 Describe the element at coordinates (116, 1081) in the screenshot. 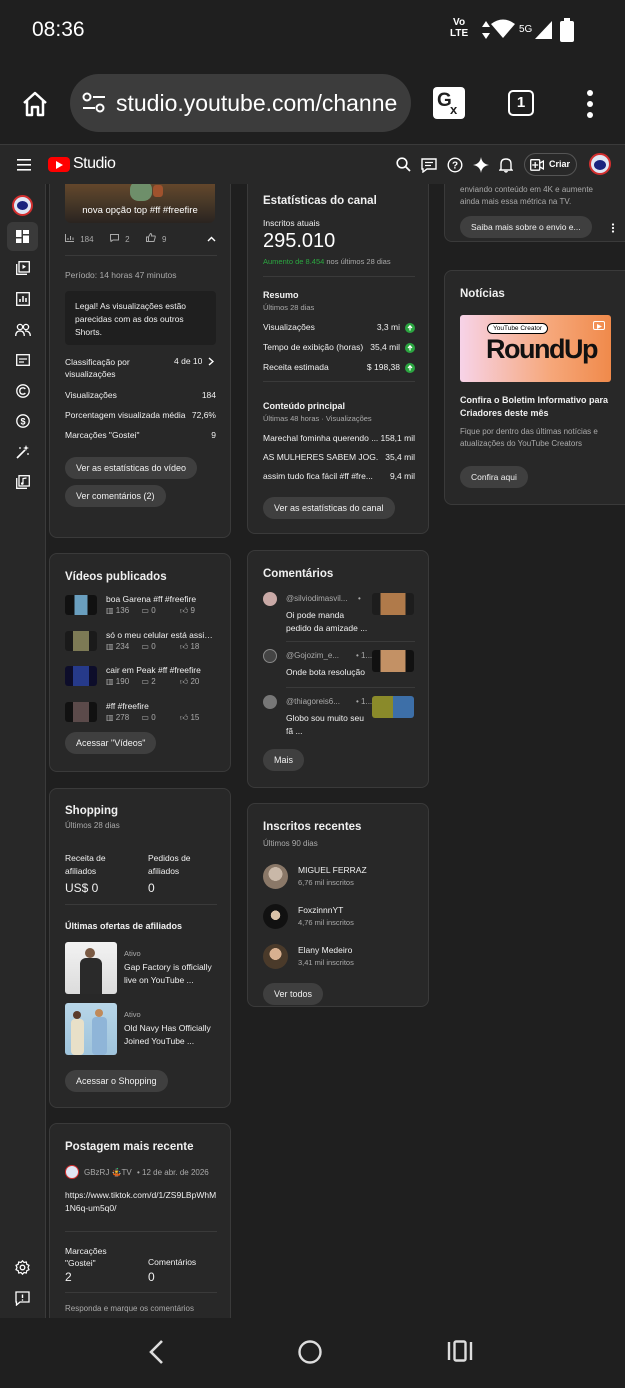

I see `go-to-shopping-button: Acessar o Shopping` at that location.